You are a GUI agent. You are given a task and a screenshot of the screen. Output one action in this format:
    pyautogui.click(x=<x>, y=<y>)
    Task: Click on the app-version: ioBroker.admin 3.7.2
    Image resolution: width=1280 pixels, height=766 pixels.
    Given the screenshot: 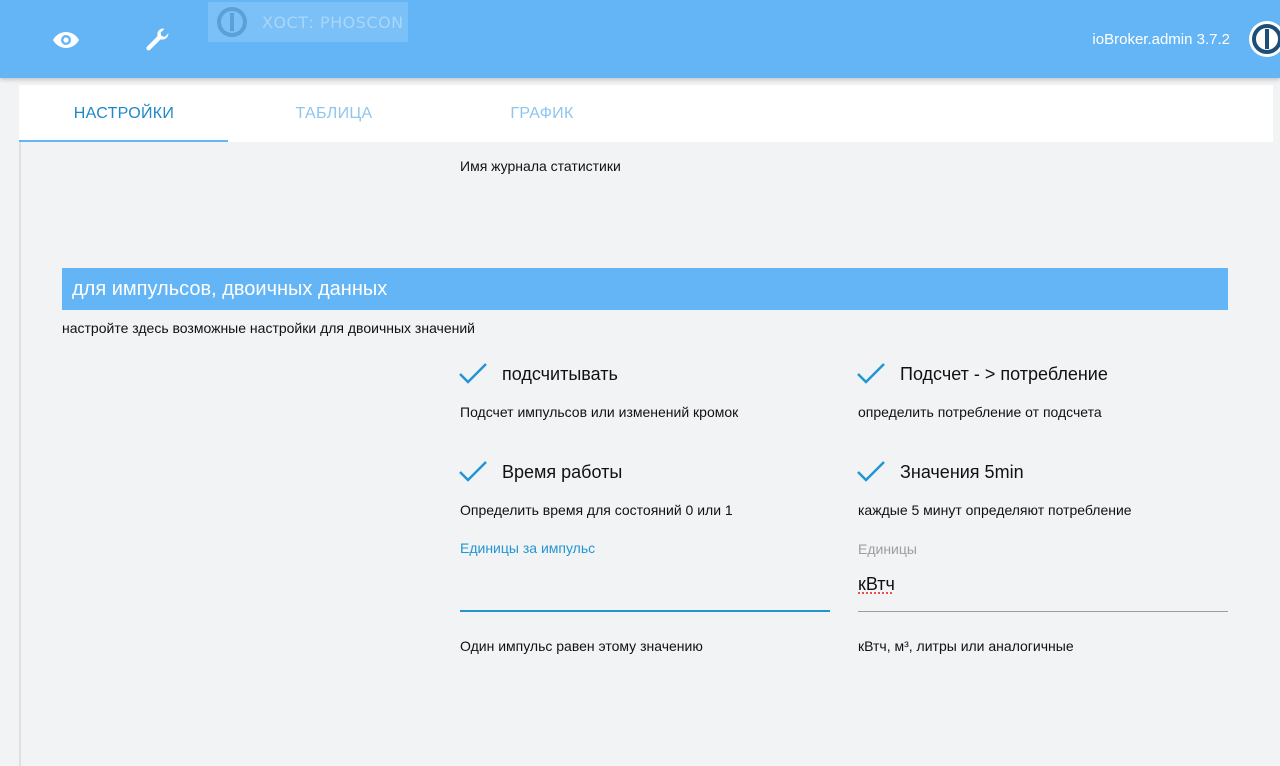 What is the action you would take?
    pyautogui.click(x=1161, y=39)
    